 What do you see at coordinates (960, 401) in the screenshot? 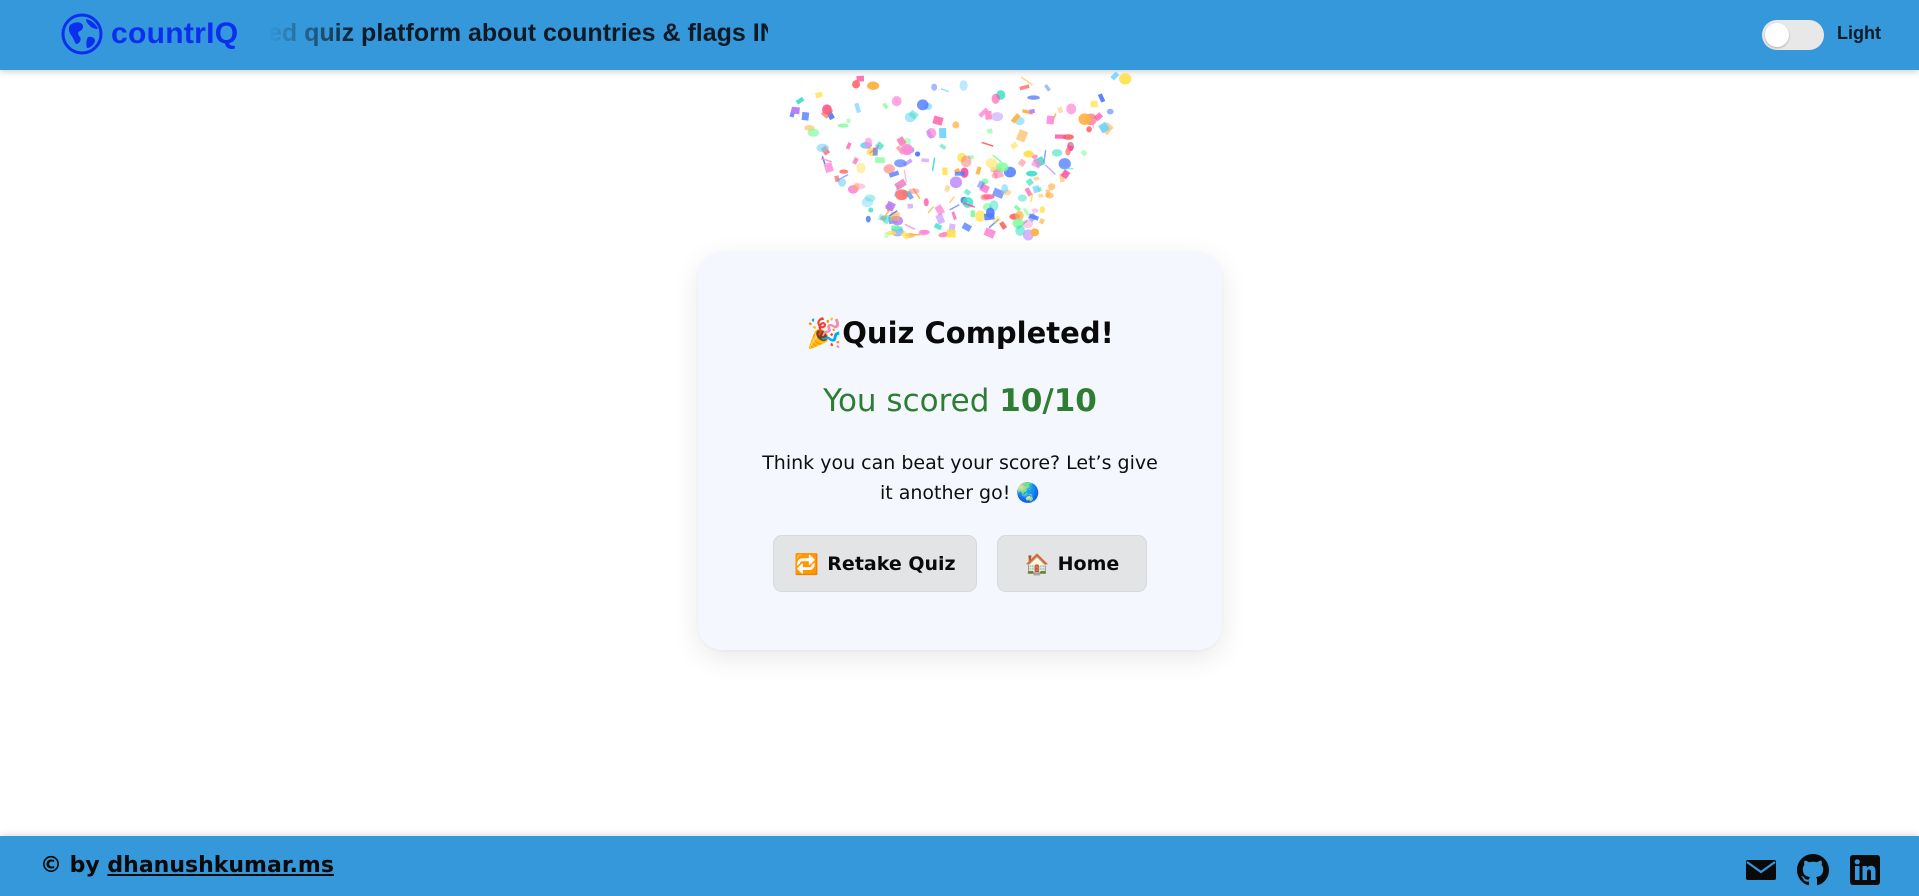
I see `score-display: You scored 10/10` at bounding box center [960, 401].